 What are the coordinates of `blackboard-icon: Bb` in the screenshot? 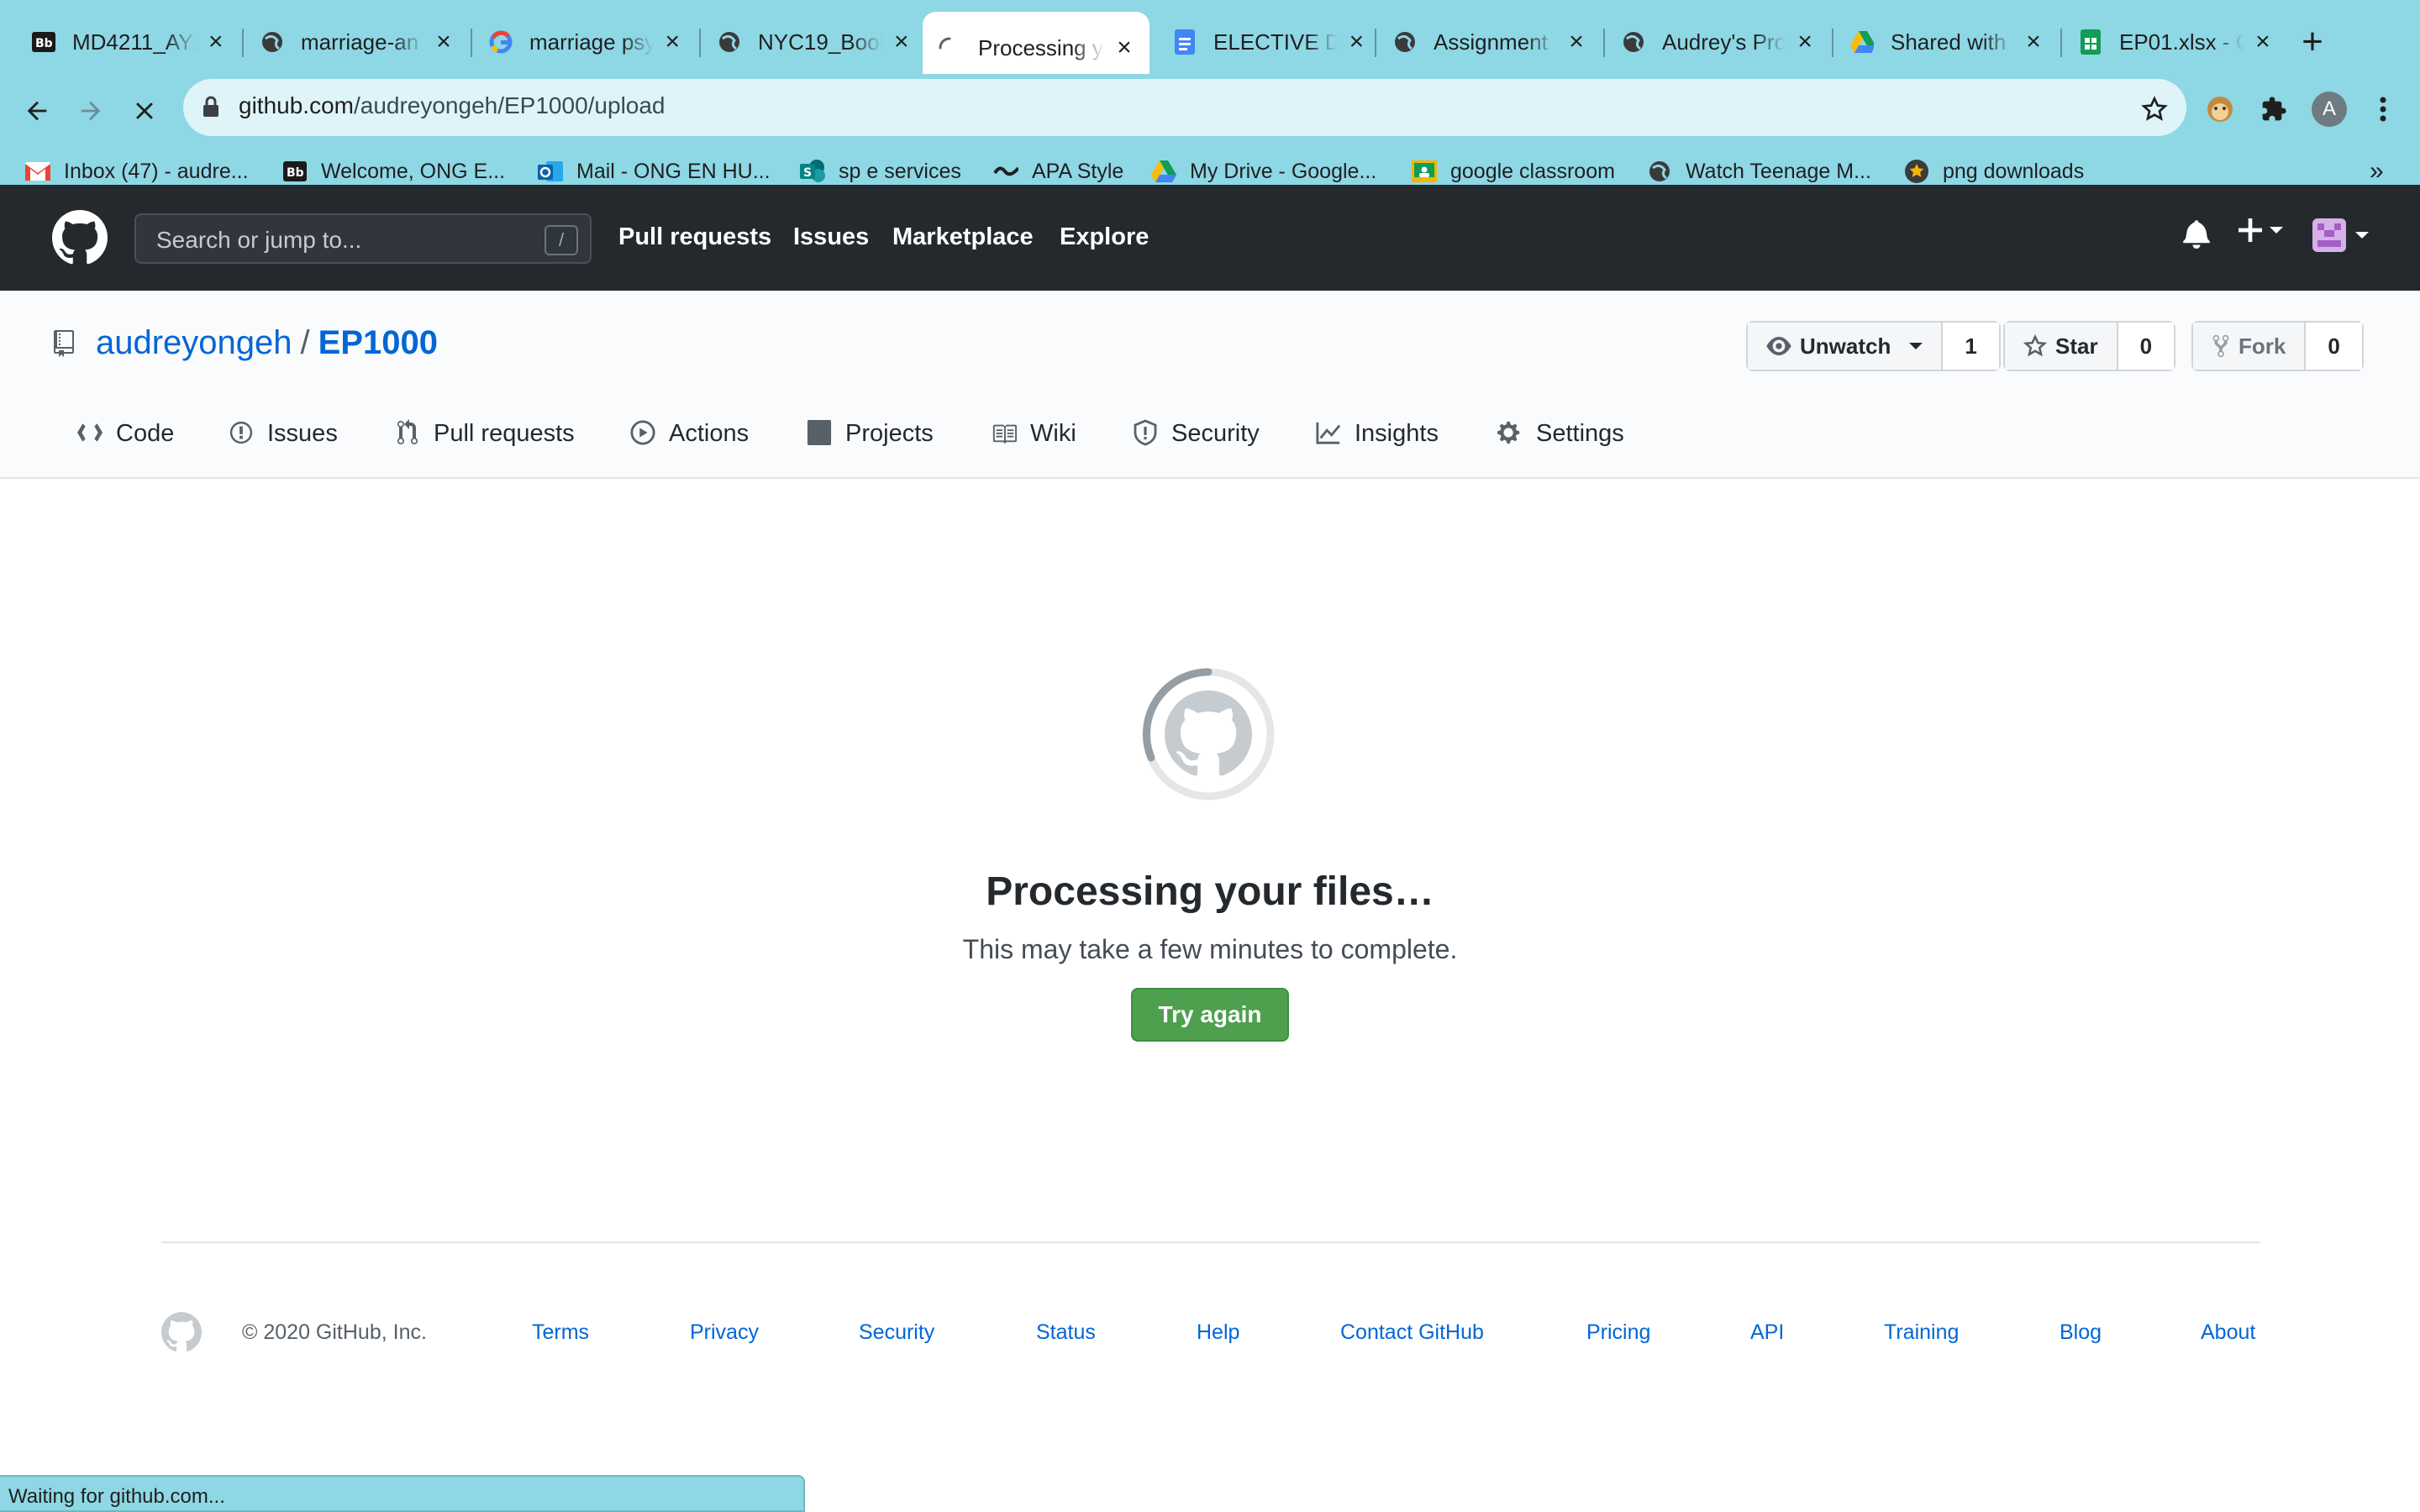 It's located at (295, 171).